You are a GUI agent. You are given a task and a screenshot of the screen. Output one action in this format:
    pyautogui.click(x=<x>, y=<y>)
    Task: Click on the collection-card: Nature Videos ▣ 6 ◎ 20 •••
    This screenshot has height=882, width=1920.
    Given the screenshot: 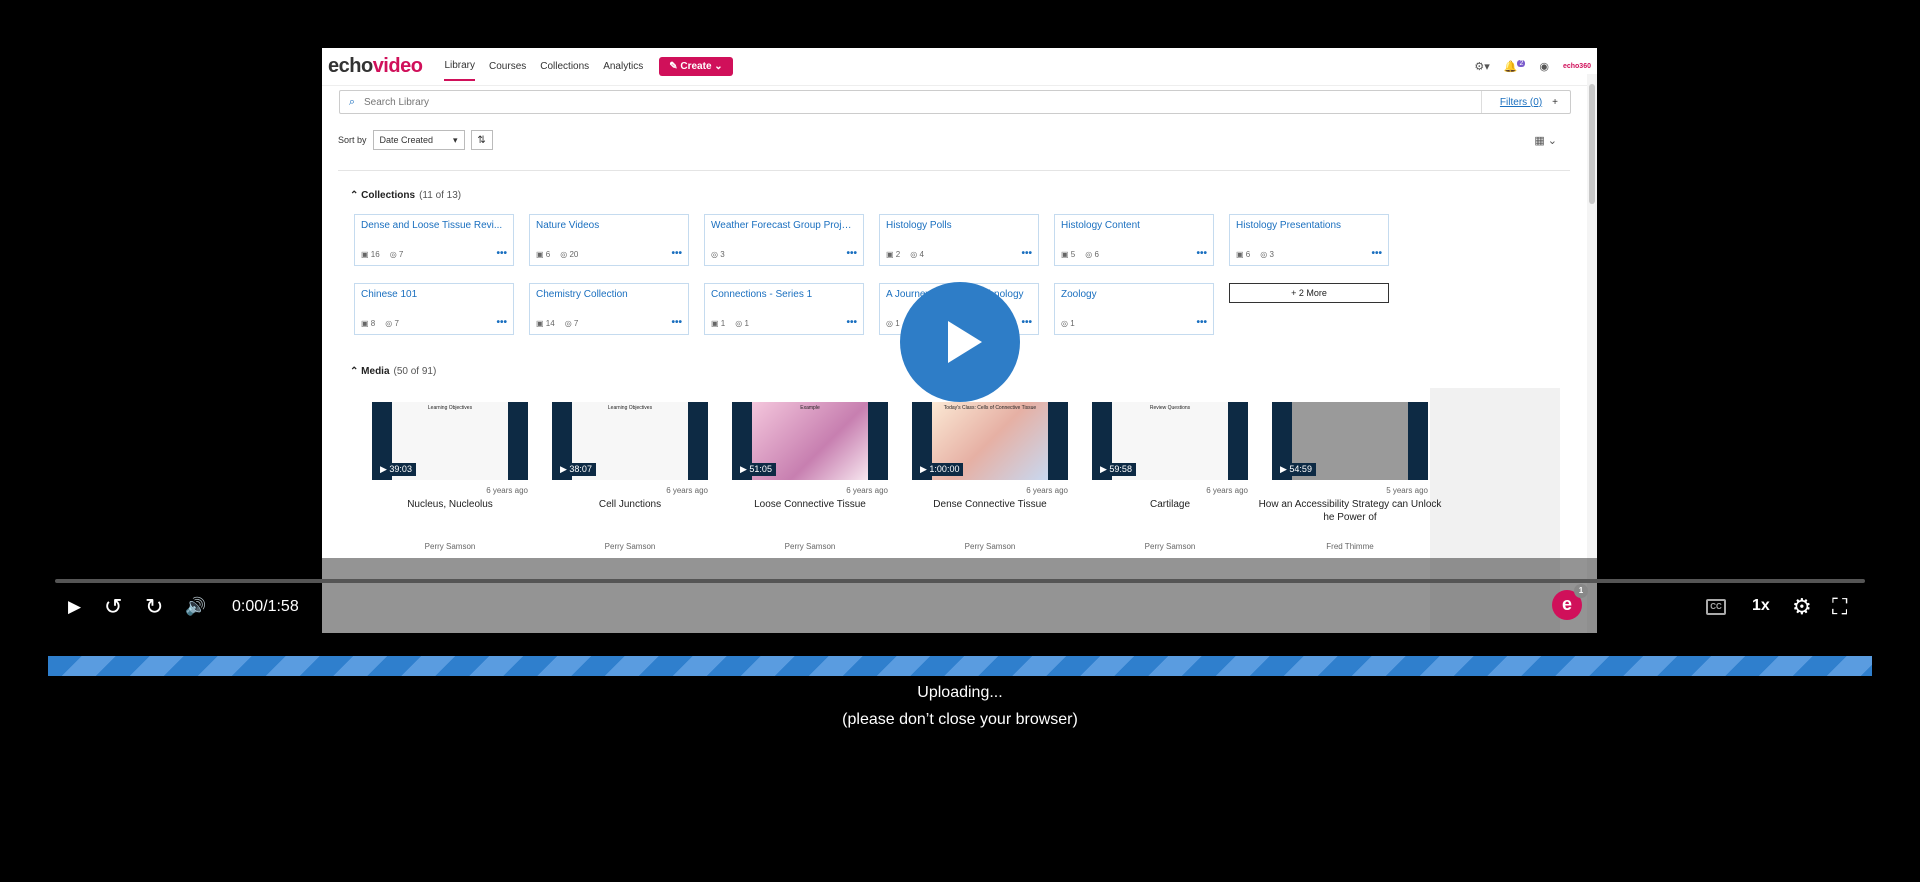 What is the action you would take?
    pyautogui.click(x=609, y=240)
    